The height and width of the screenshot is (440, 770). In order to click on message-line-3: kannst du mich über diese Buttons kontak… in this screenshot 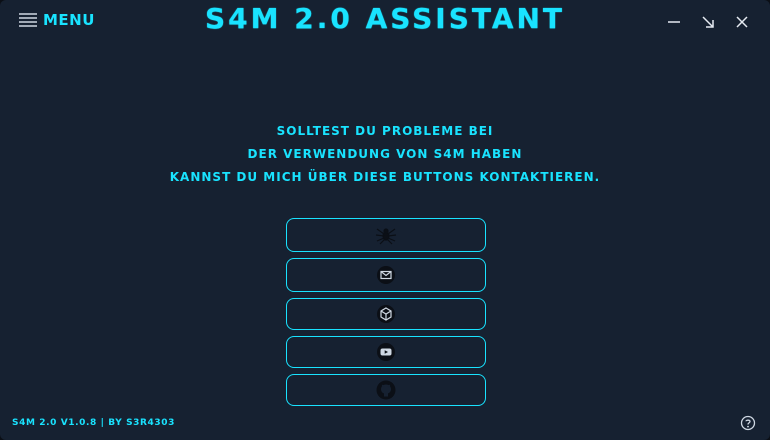, I will do `click(385, 177)`.